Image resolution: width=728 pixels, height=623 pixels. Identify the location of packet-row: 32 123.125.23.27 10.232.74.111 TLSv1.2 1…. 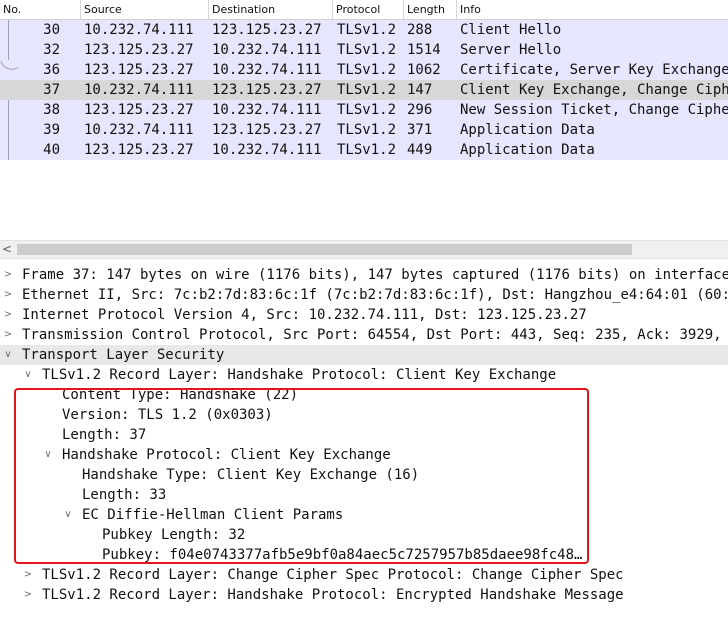
(364, 50).